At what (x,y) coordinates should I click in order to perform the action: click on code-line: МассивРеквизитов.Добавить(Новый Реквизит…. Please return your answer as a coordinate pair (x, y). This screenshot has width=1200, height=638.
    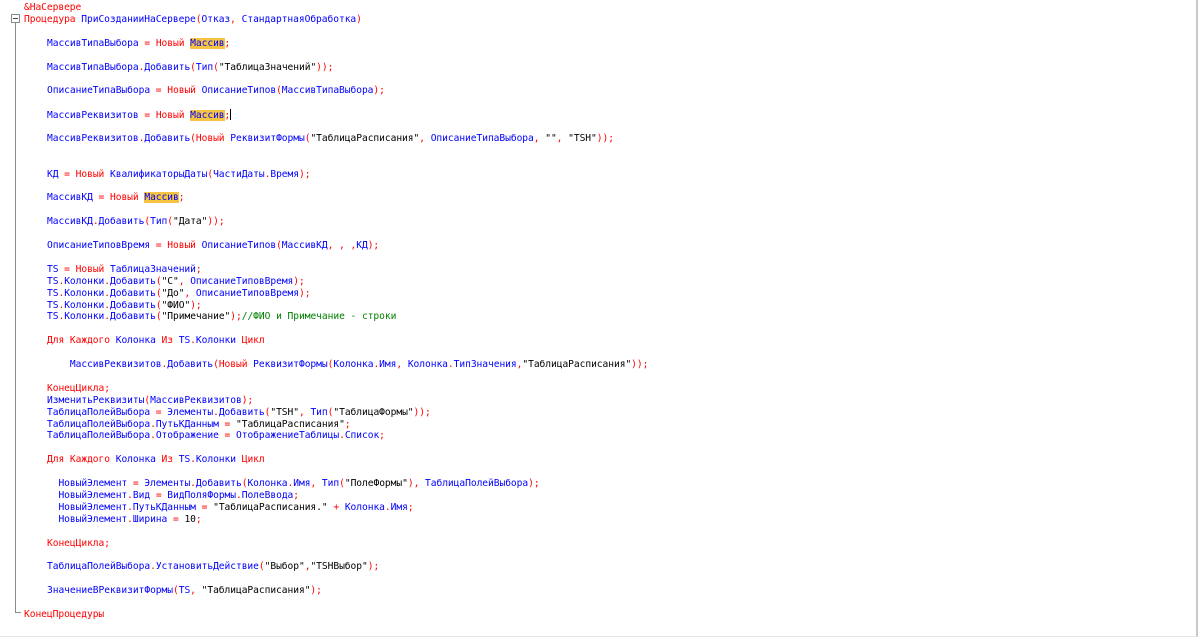
    Looking at the image, I should click on (330, 139).